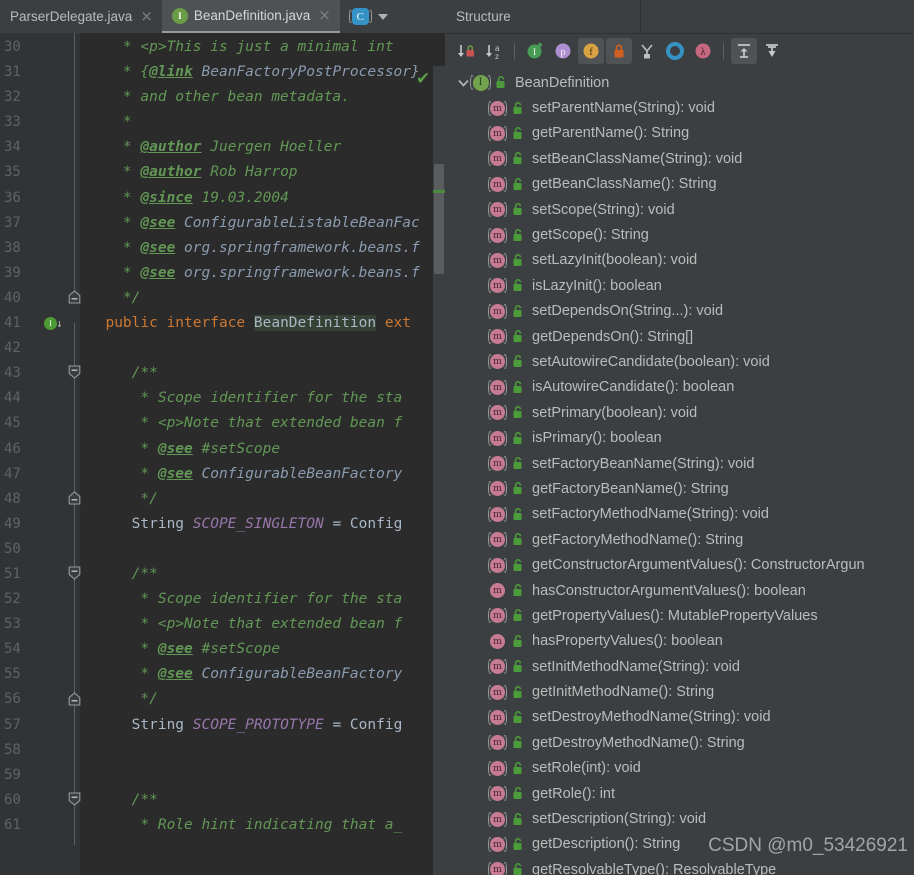 The height and width of the screenshot is (875, 914). What do you see at coordinates (535, 51) in the screenshot?
I see `show-inherited-button: I` at bounding box center [535, 51].